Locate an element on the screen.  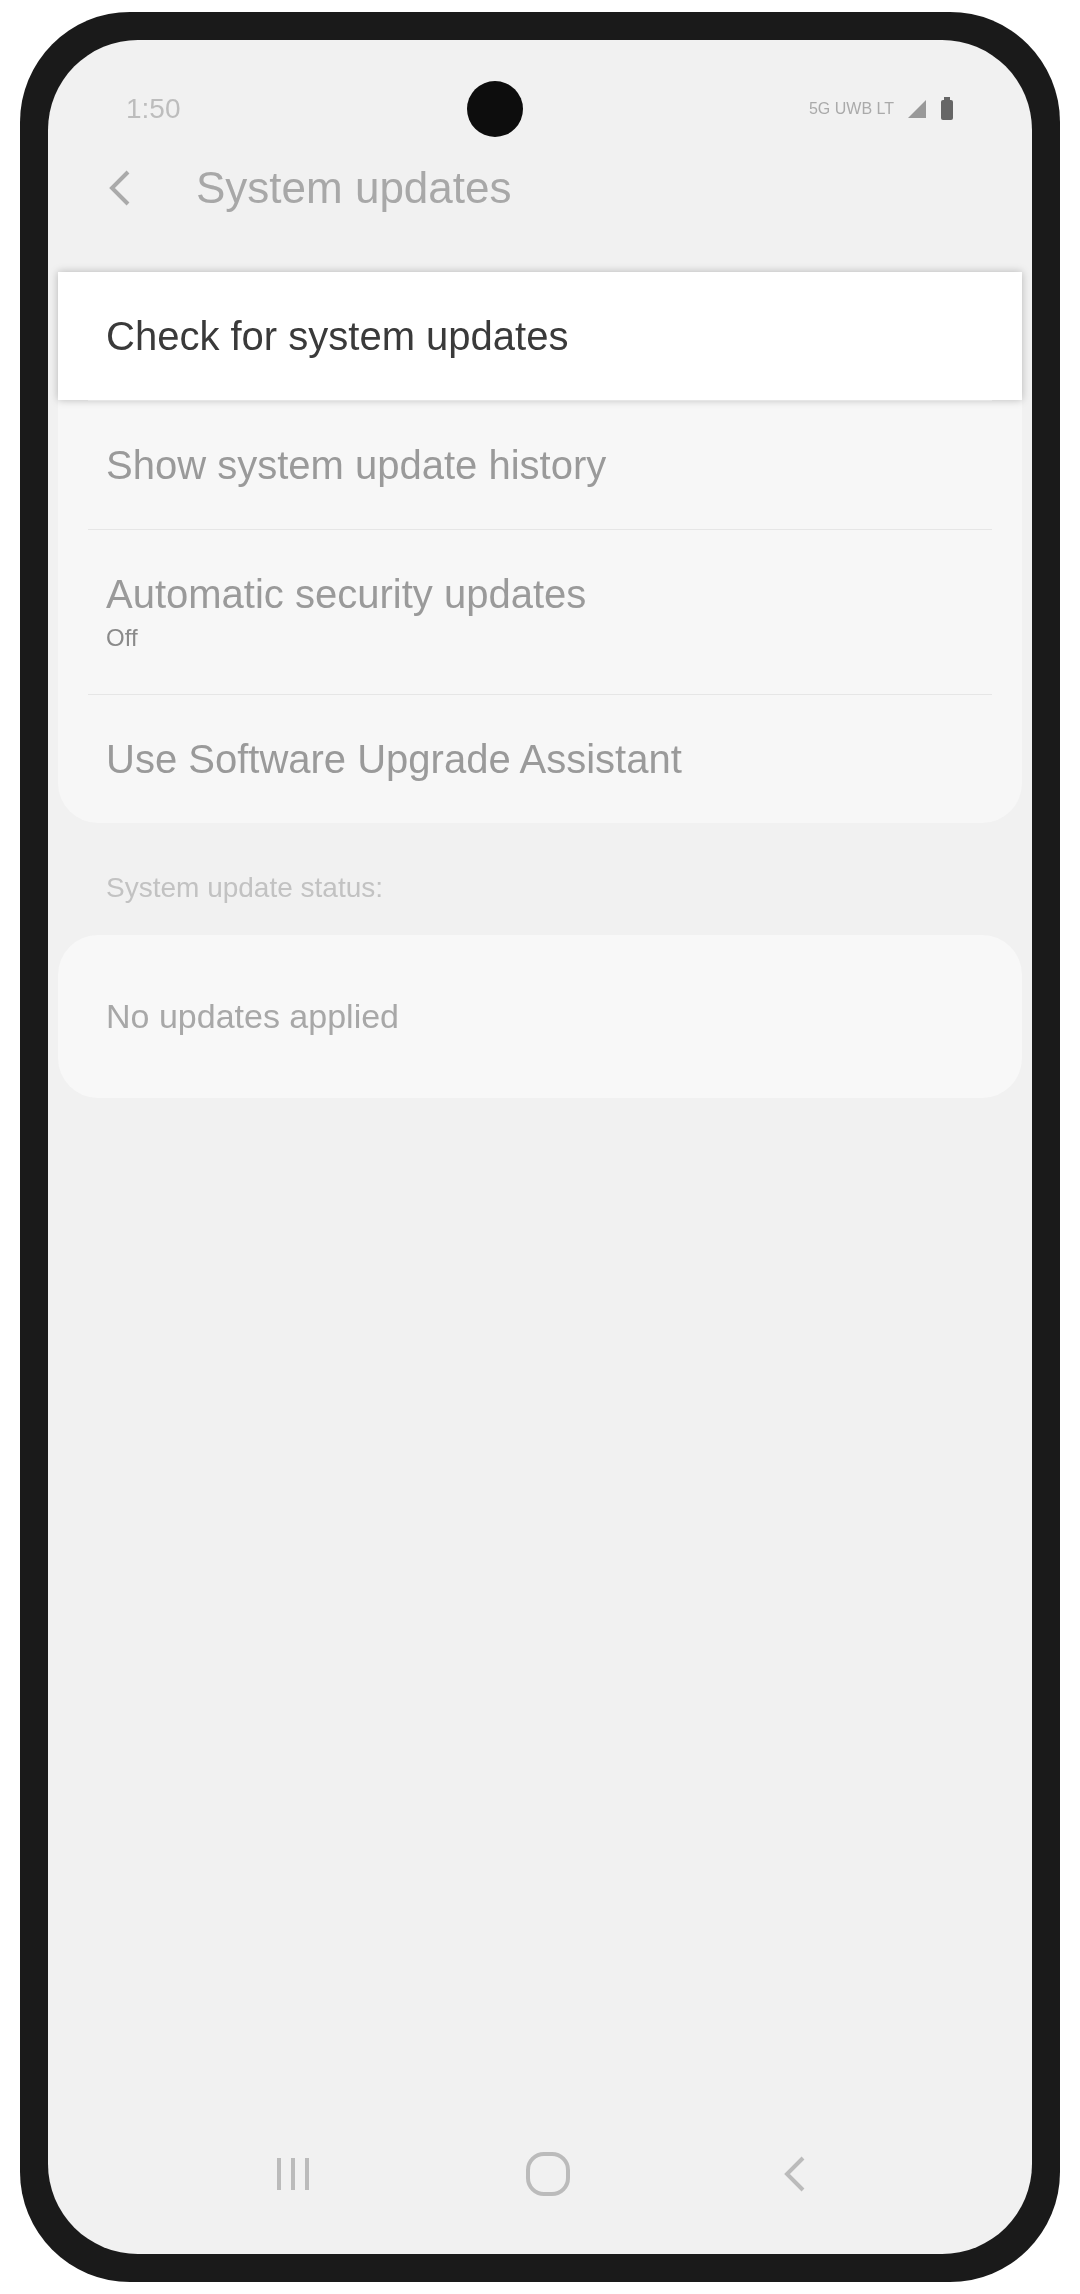
page-title: System updates is located at coordinates (354, 188).